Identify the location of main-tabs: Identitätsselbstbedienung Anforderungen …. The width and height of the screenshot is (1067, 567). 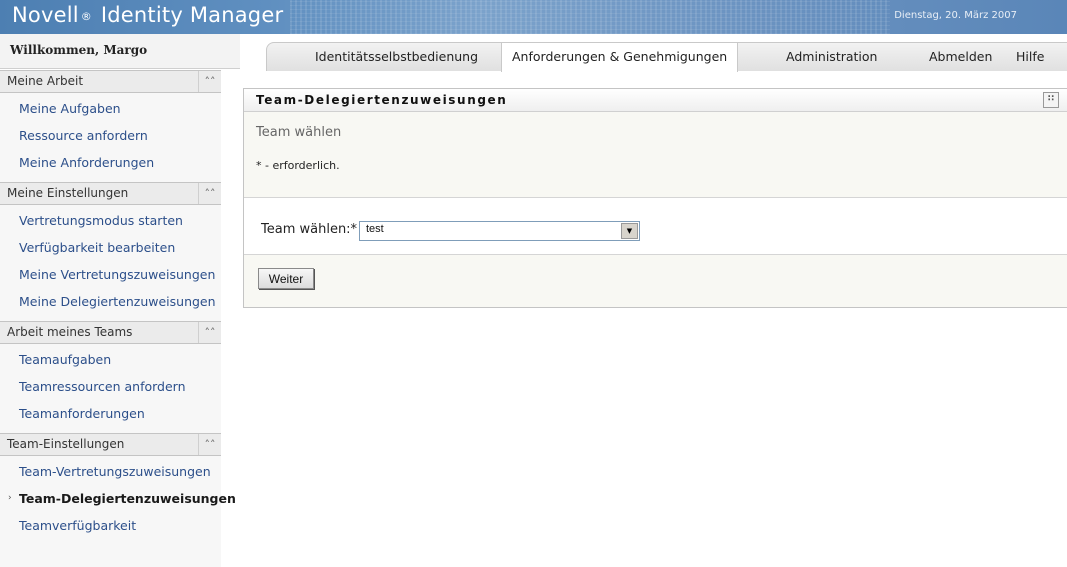
(666, 57).